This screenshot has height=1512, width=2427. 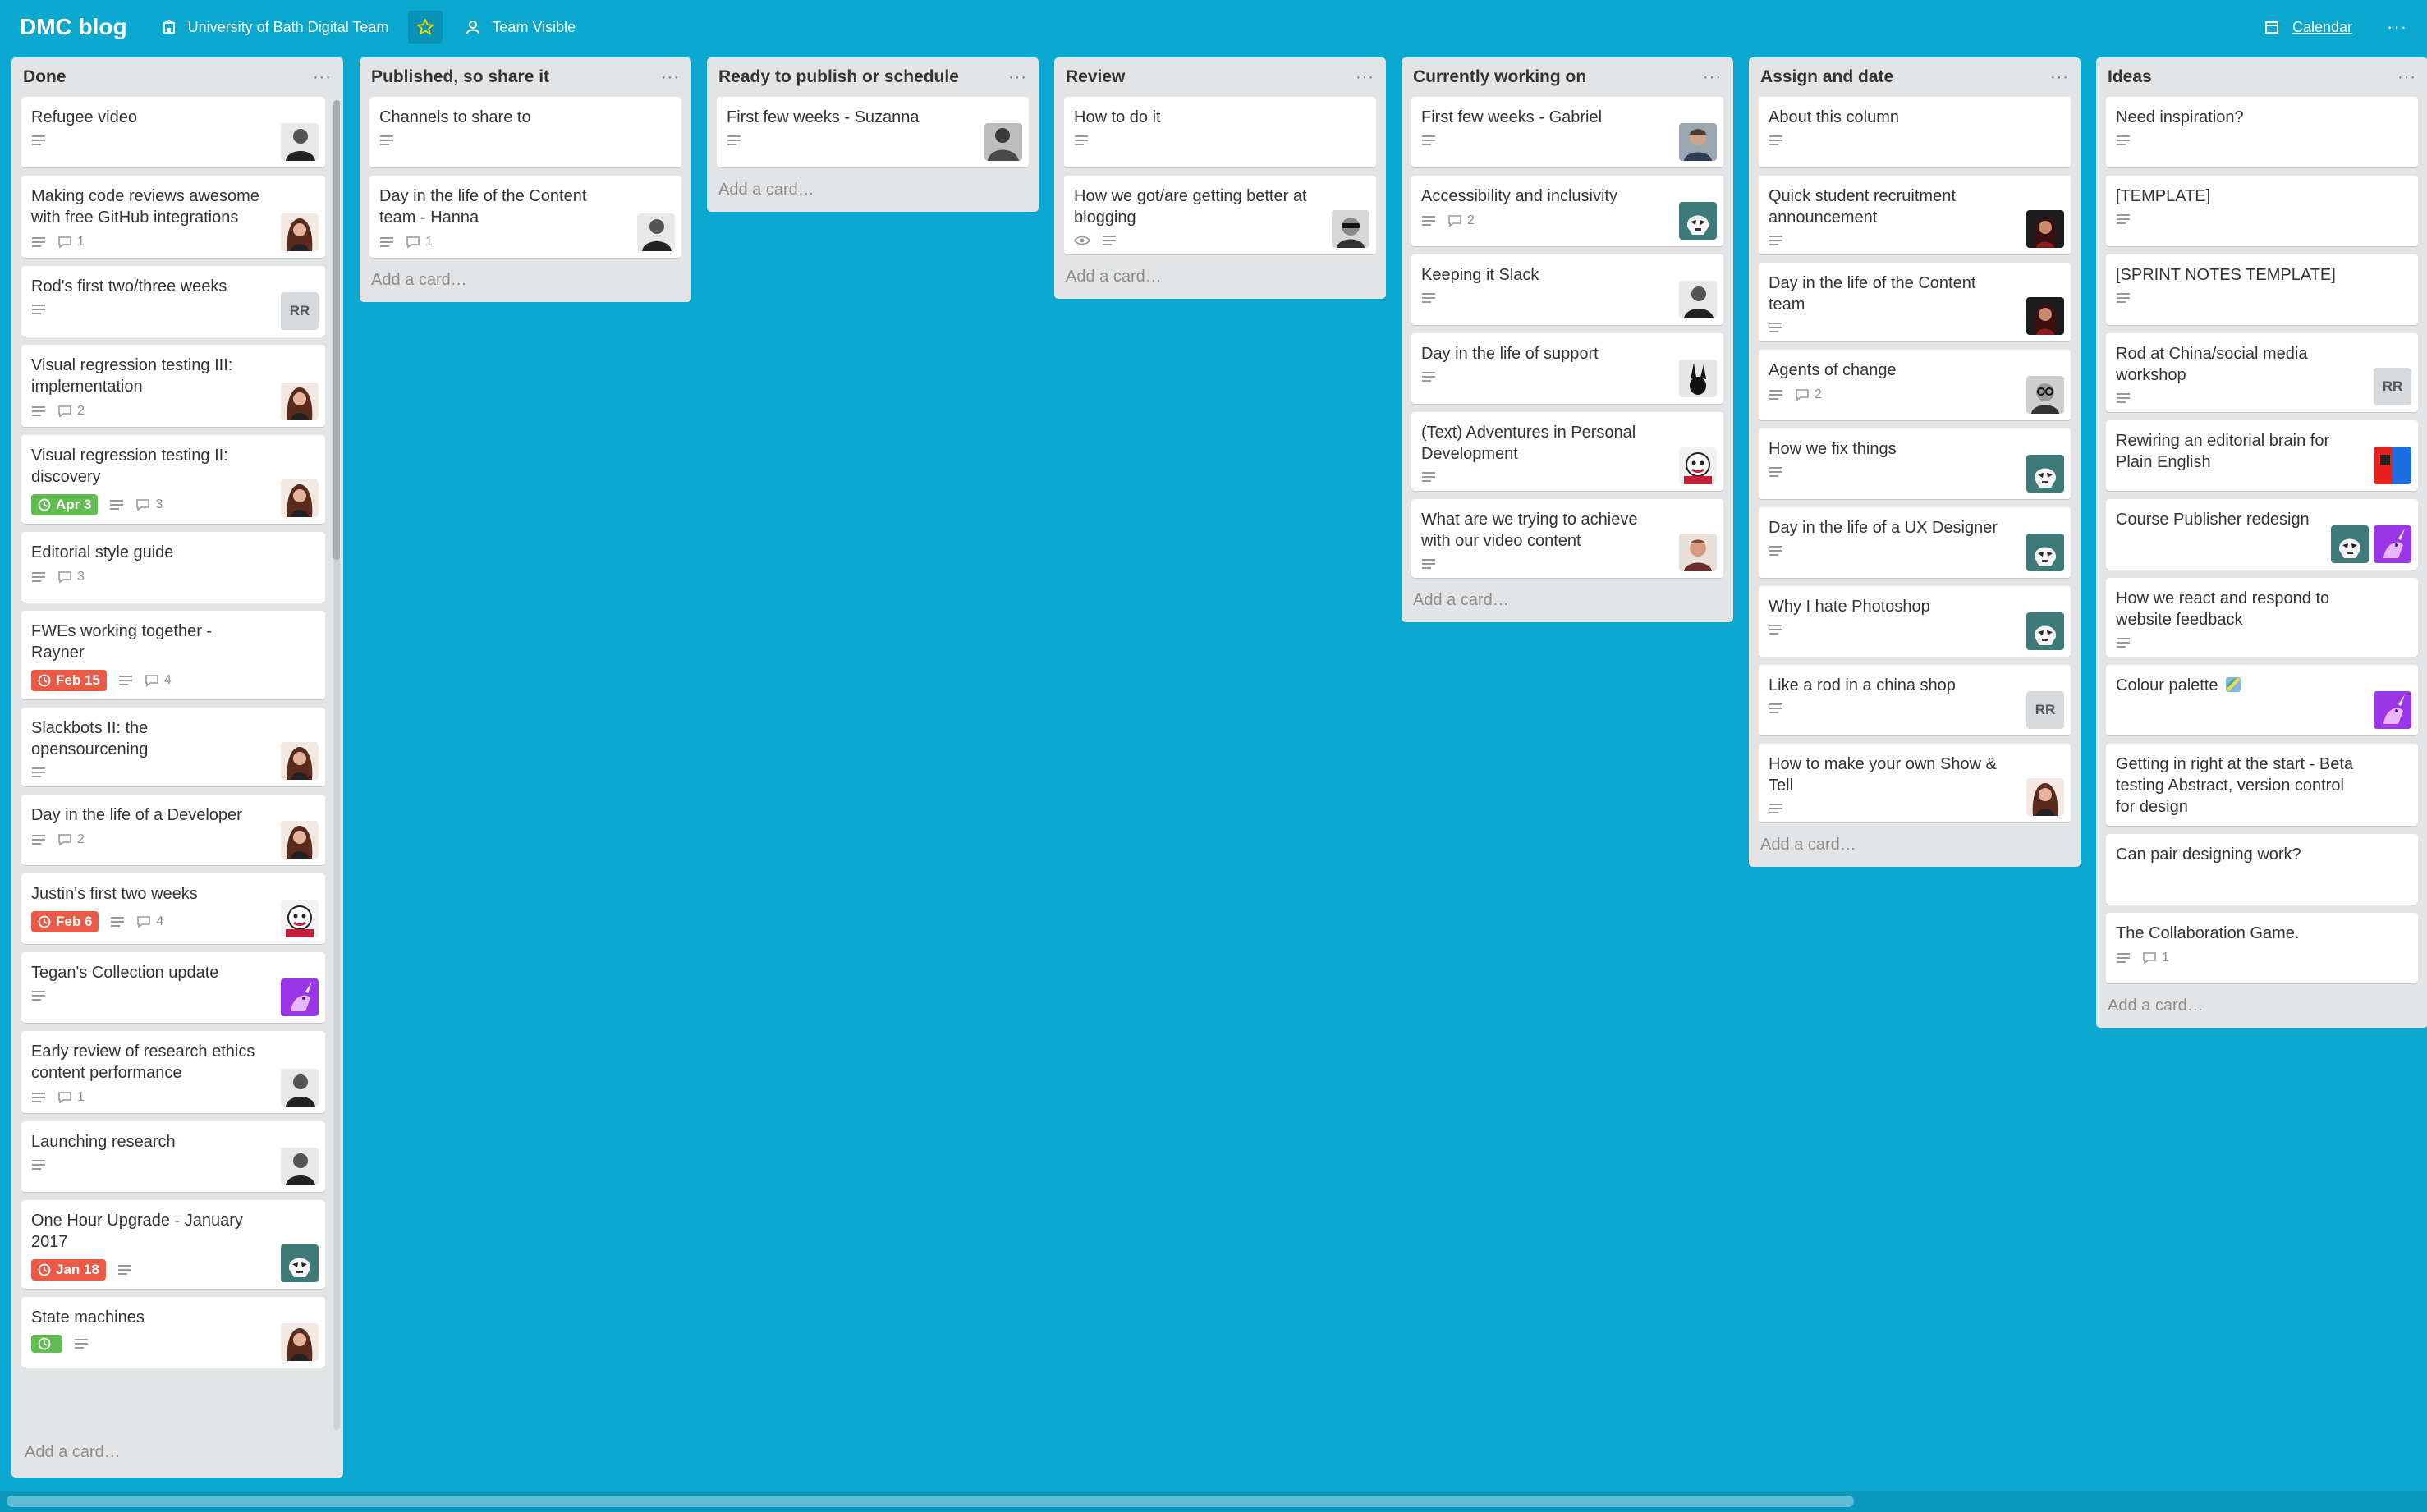 I want to click on card: Like a rod in a china shop RR, so click(x=1915, y=700).